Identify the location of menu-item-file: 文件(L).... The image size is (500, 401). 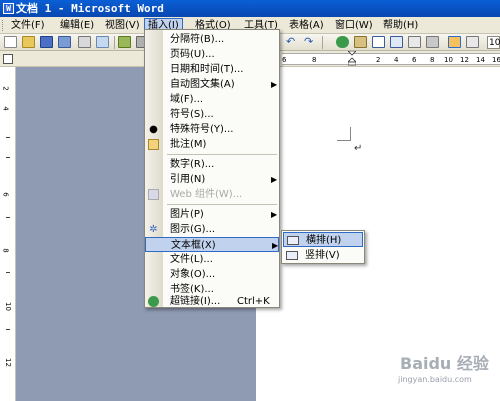
(212, 259).